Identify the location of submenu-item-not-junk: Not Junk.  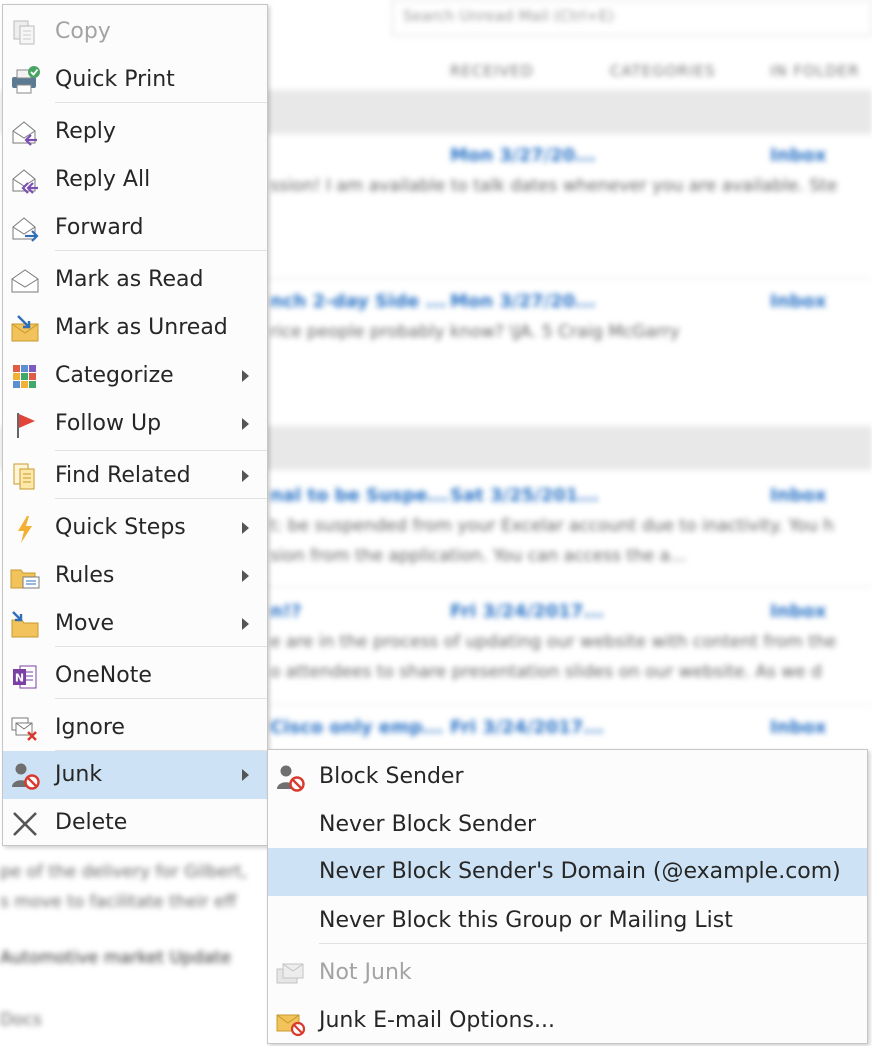
(567, 973).